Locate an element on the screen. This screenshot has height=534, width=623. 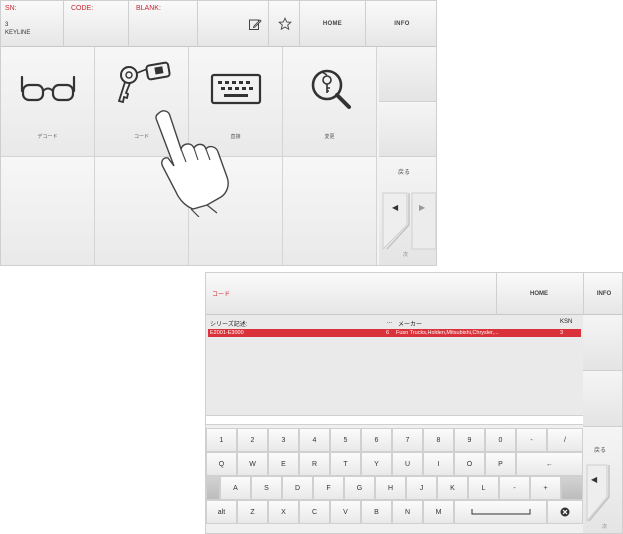
nav-arrows-panel is located at coordinates (409, 221).